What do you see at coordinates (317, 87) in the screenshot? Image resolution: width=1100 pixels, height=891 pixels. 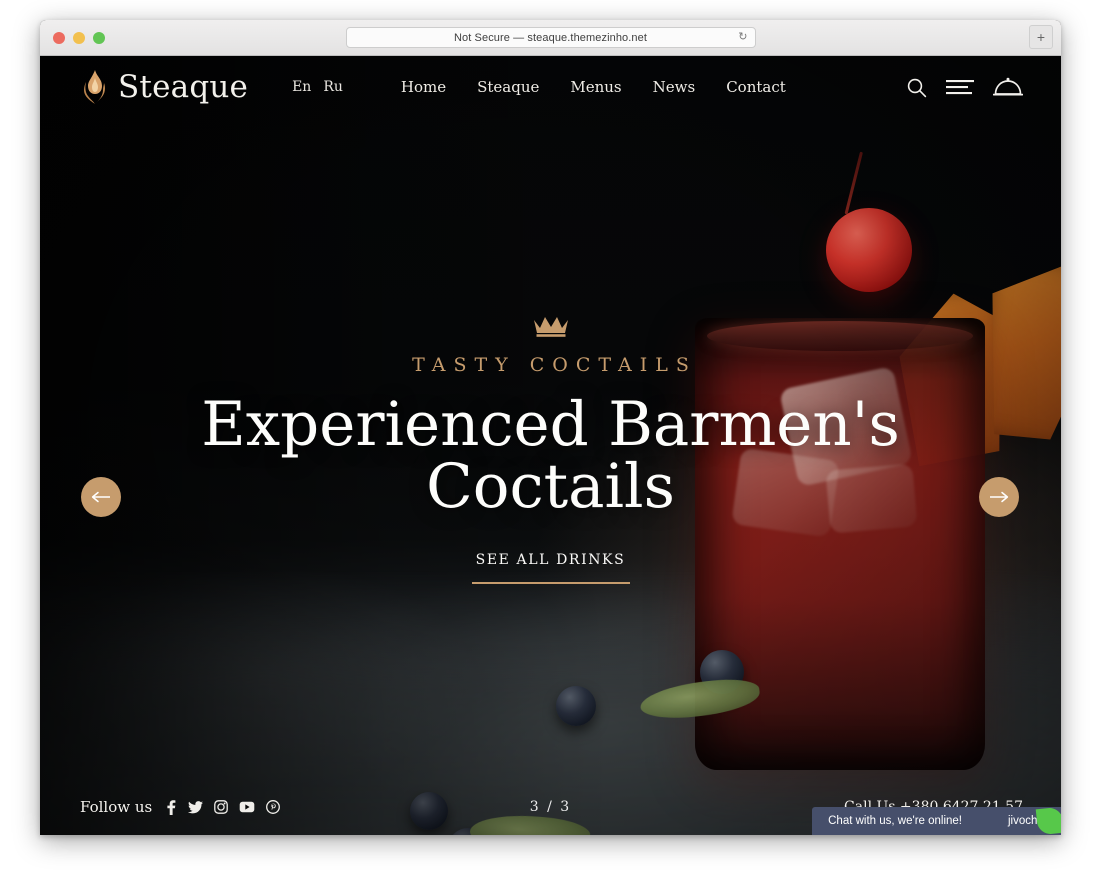 I see `language-switcher: En Ru` at bounding box center [317, 87].